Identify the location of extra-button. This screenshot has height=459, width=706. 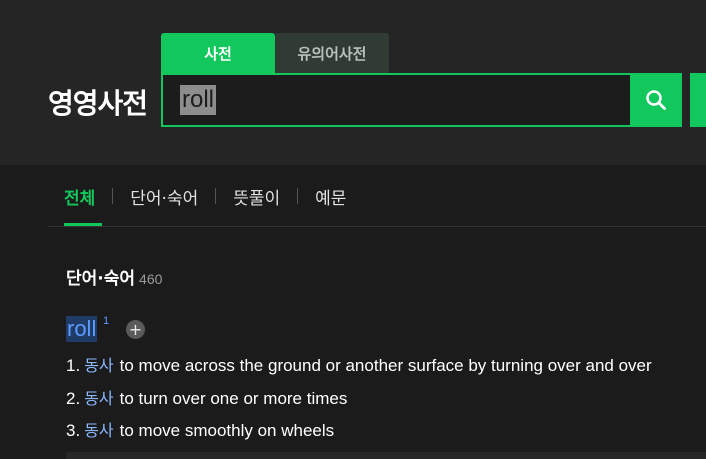
(698, 100).